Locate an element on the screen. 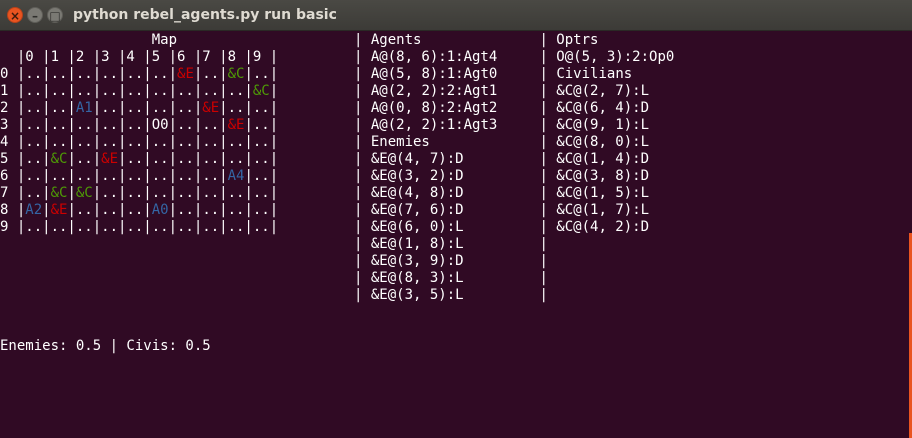 The image size is (912, 438). maximize-icon: □ is located at coordinates (55, 16).